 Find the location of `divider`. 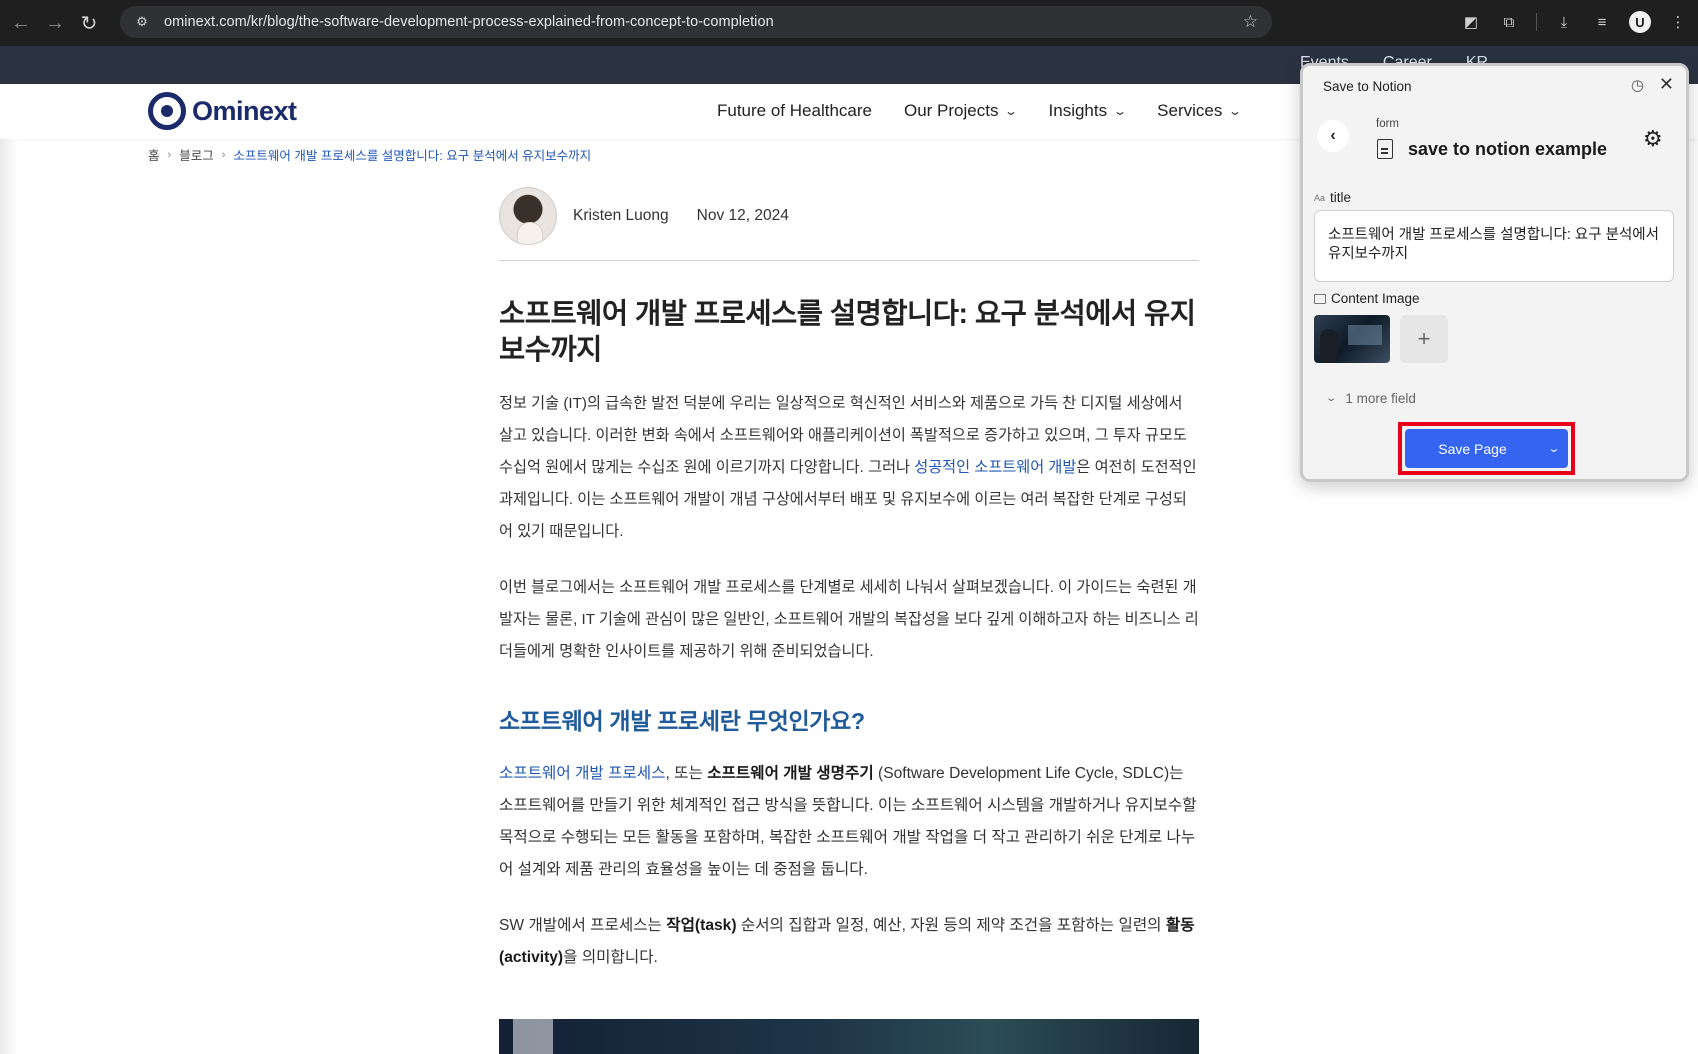

divider is located at coordinates (849, 260).